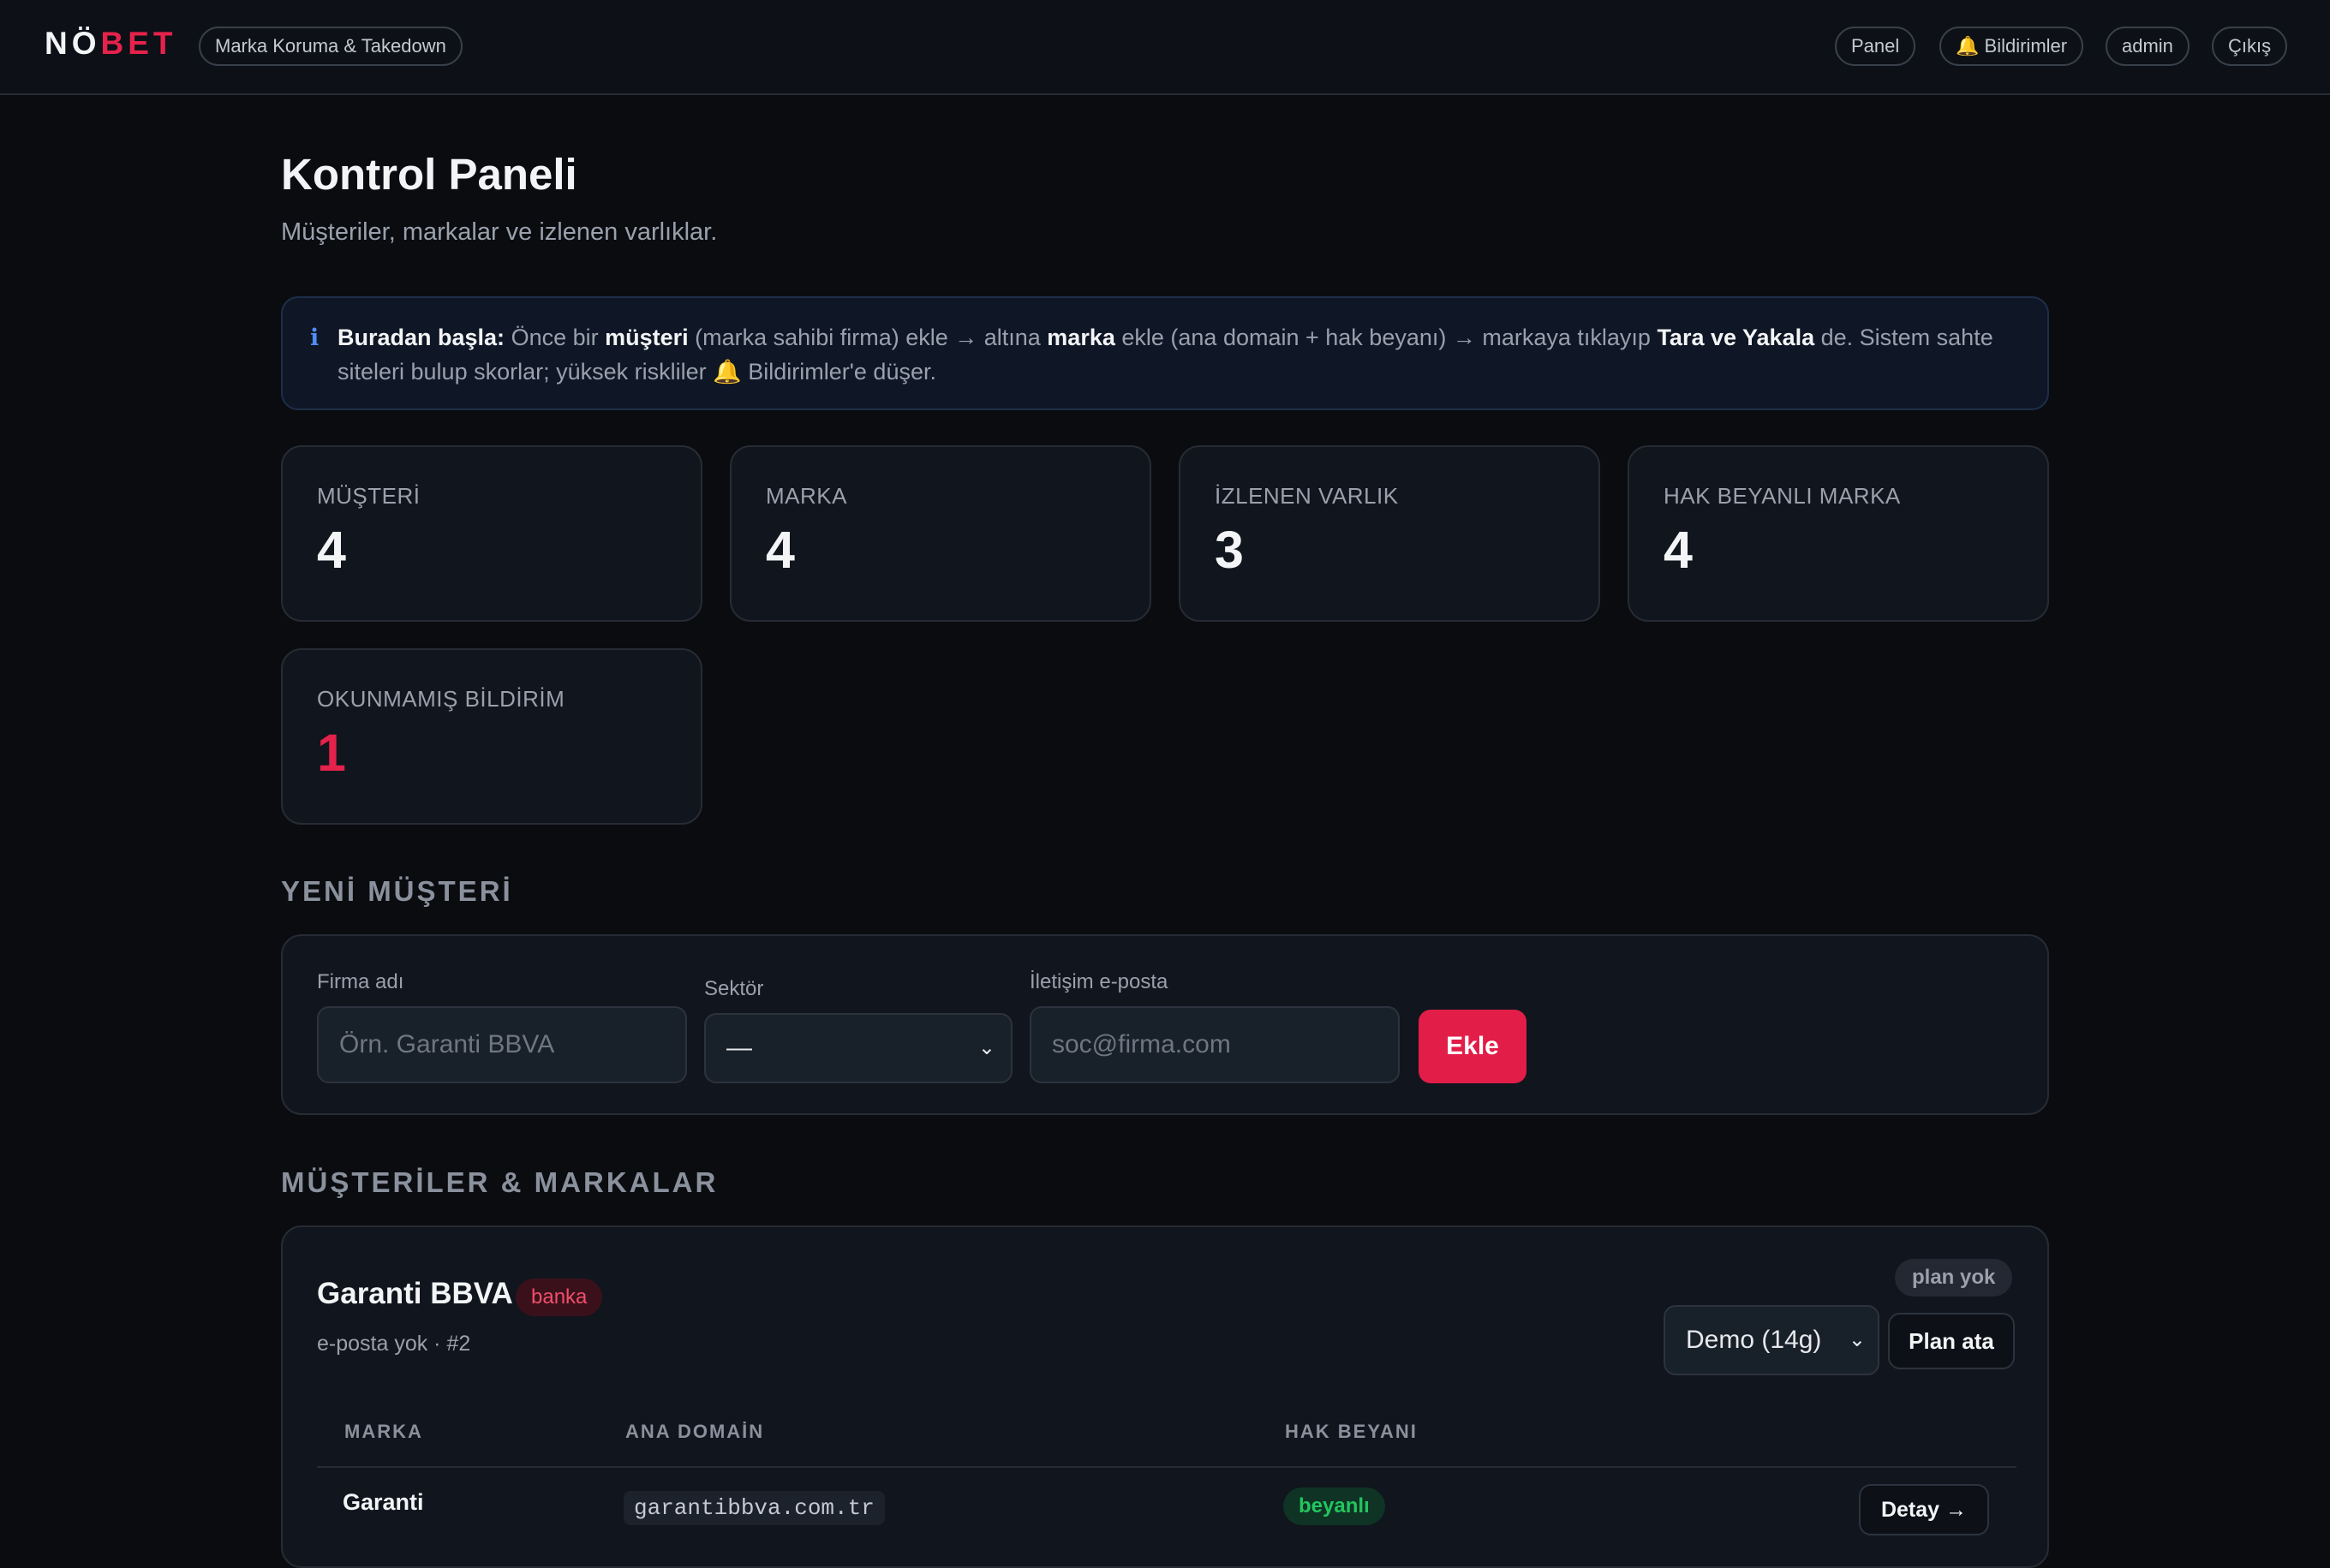  Describe the element at coordinates (429, 174) in the screenshot. I see `page-title: Kontrol Paneli` at that location.